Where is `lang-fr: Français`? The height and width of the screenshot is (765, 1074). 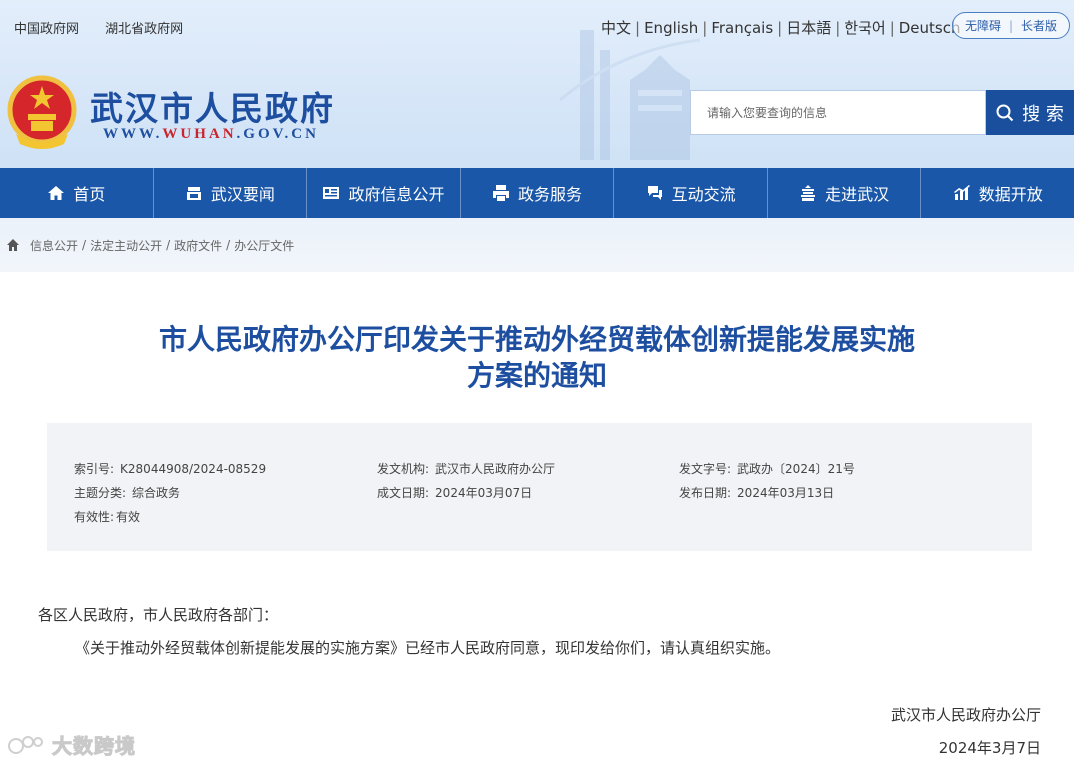
lang-fr: Français is located at coordinates (742, 28).